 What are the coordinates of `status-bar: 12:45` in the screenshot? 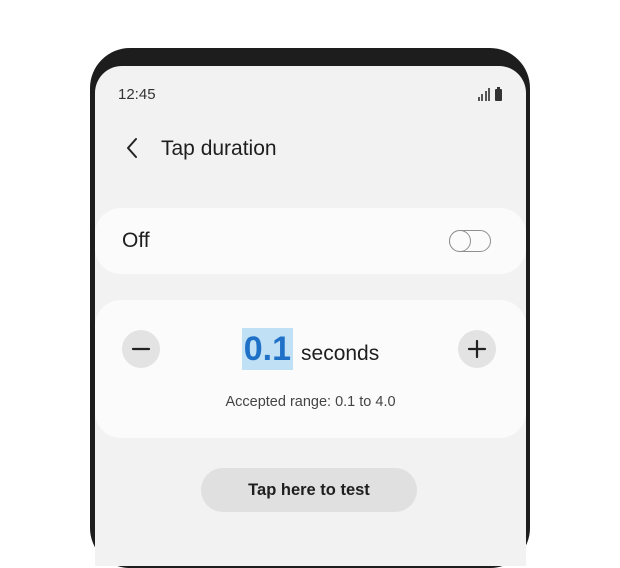 It's located at (310, 94).